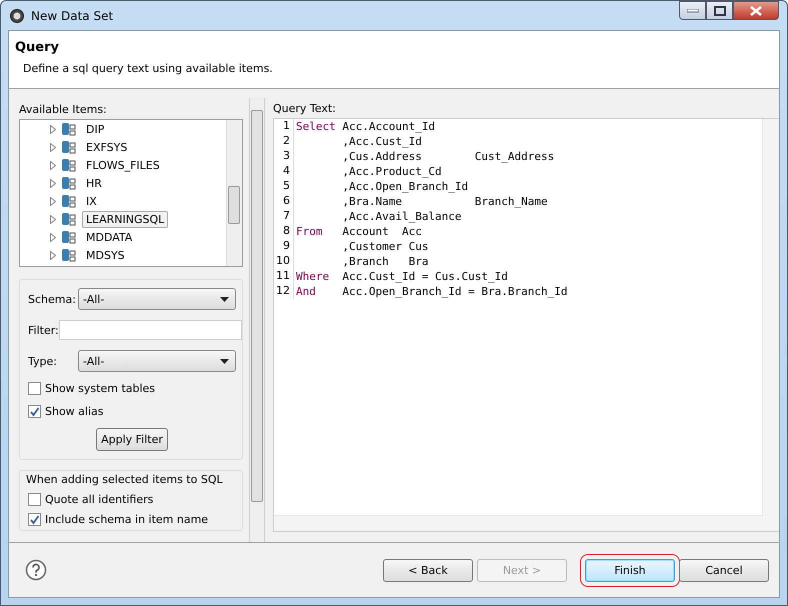 The height and width of the screenshot is (606, 788). I want to click on panel-scrollbar, so click(257, 320).